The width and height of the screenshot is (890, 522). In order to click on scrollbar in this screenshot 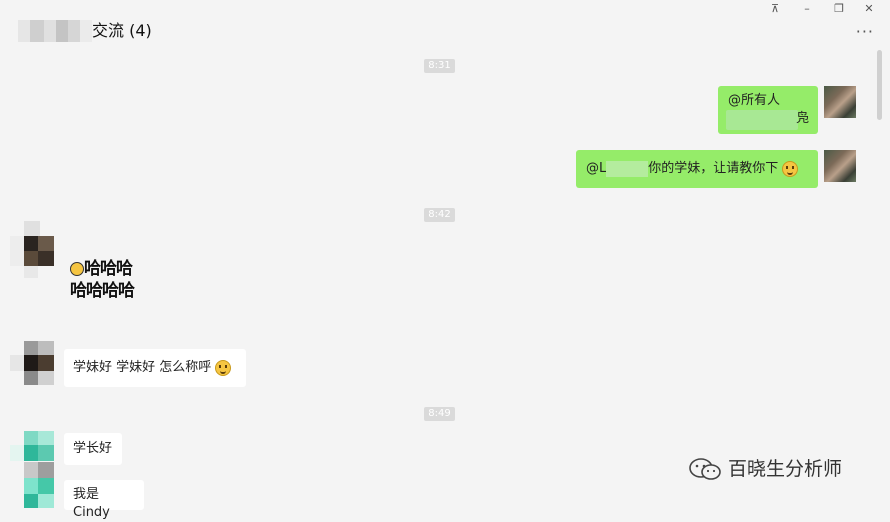, I will do `click(879, 85)`.